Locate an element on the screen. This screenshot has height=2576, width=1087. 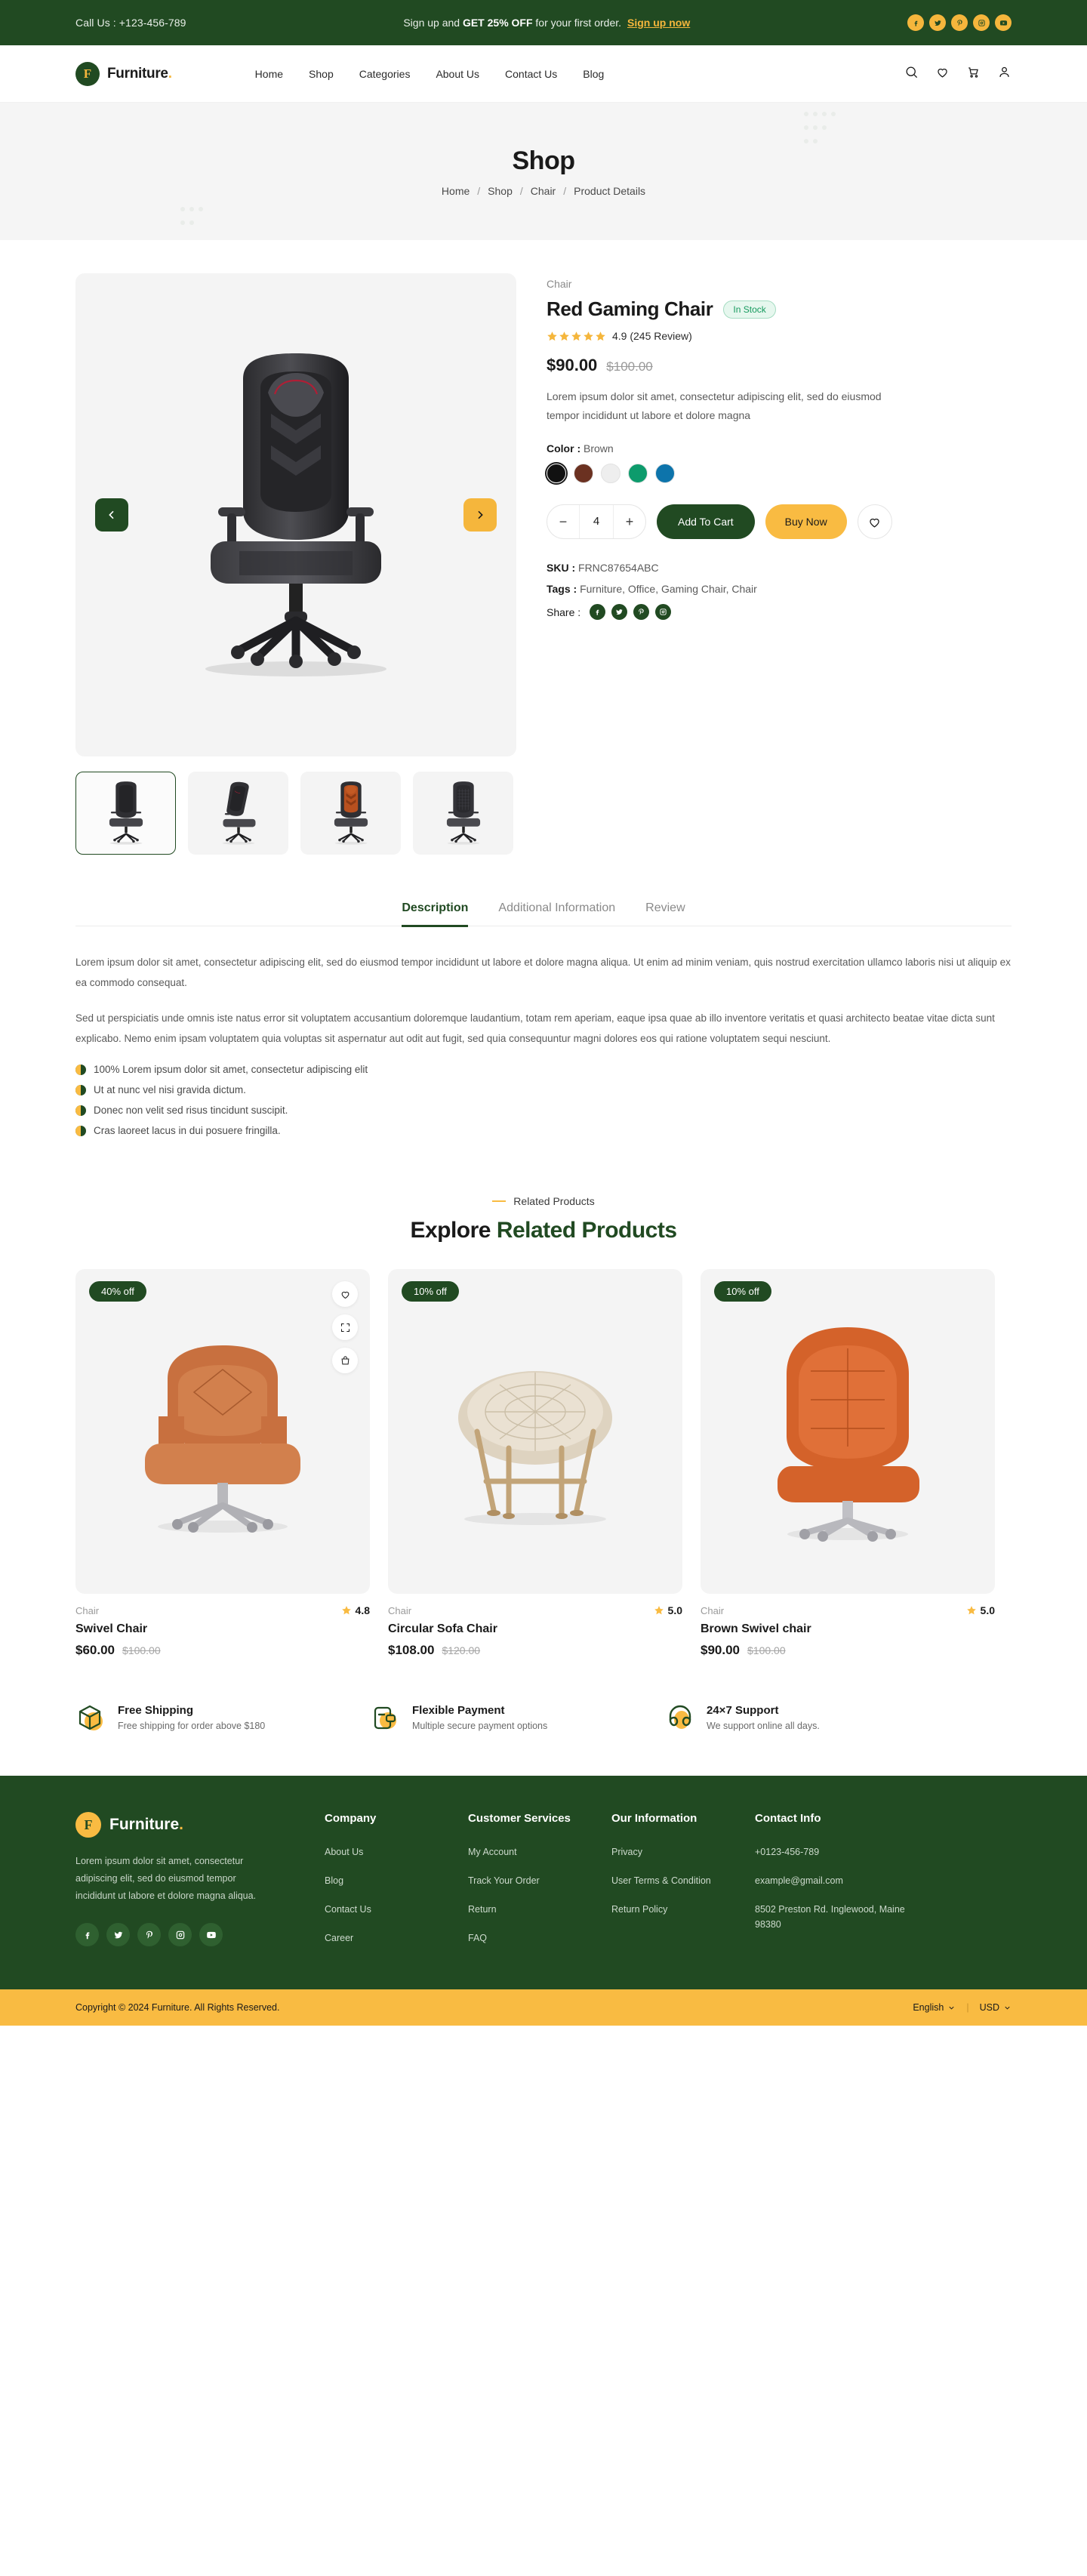
share-instagram-icon is located at coordinates (663, 612).